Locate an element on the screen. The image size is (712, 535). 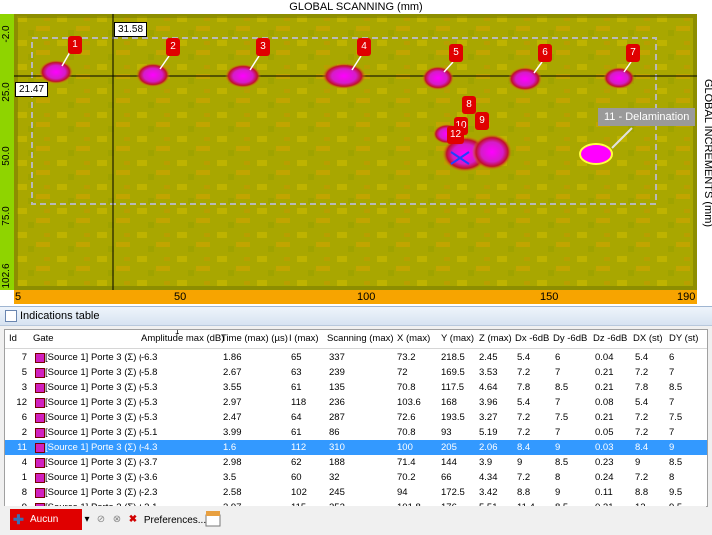
table-cell: 4.34 is located at coordinates (488, 477).